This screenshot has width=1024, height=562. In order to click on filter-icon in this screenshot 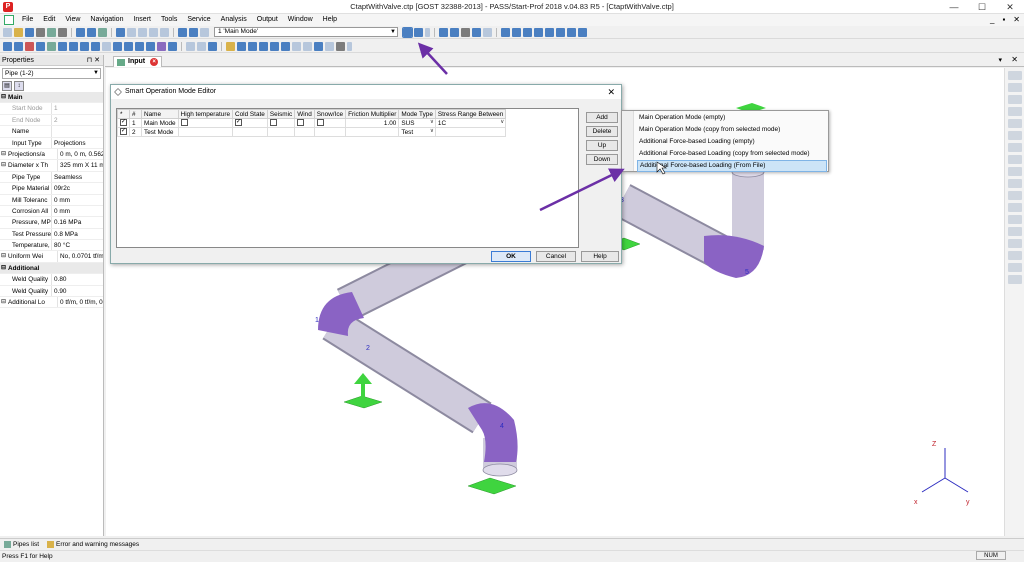, I will do `click(164, 32)`.